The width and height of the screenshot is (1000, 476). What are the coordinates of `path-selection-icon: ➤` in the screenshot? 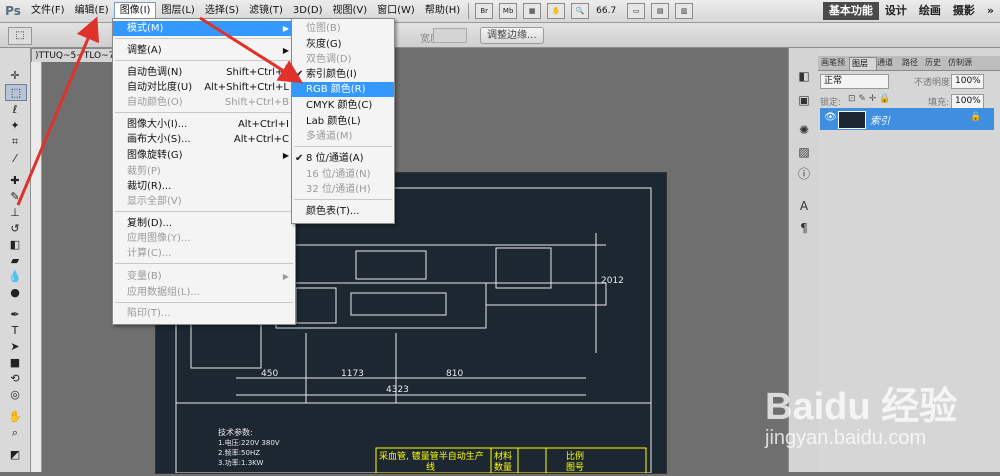 It's located at (15, 346).